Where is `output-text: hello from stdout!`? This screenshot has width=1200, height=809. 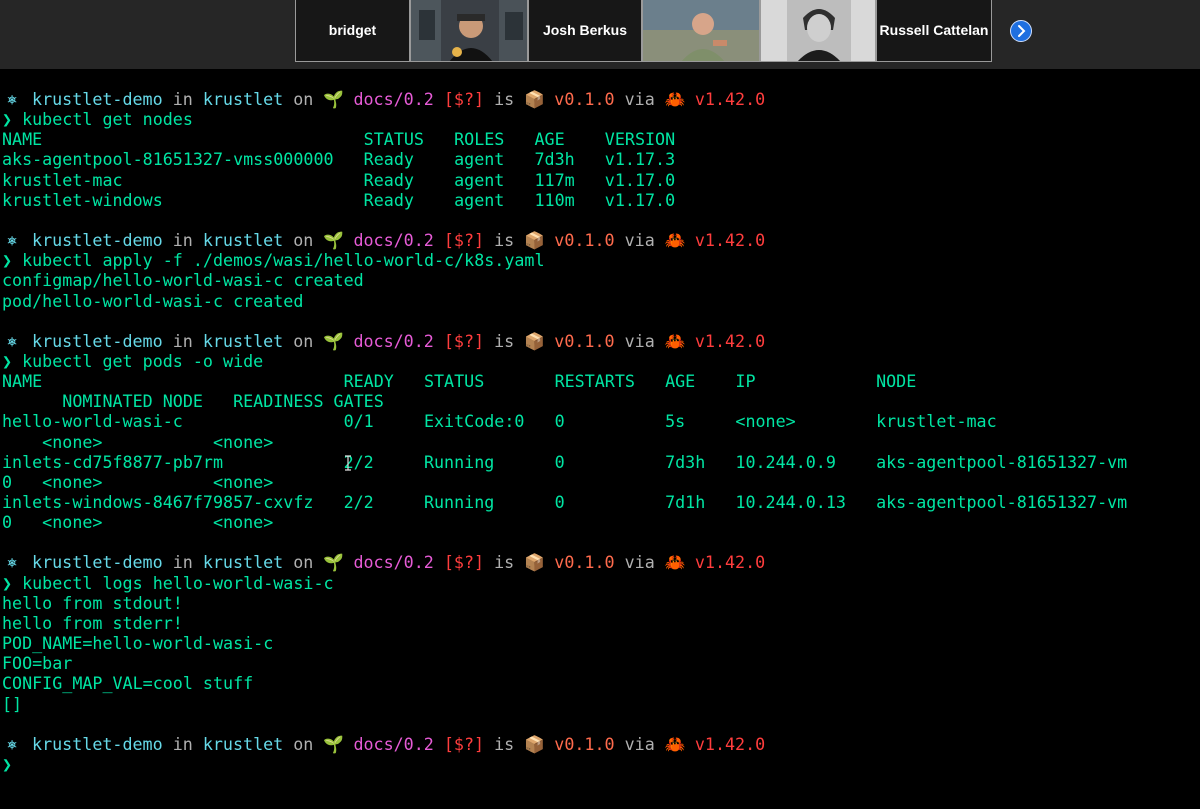 output-text: hello from stdout! is located at coordinates (92, 602).